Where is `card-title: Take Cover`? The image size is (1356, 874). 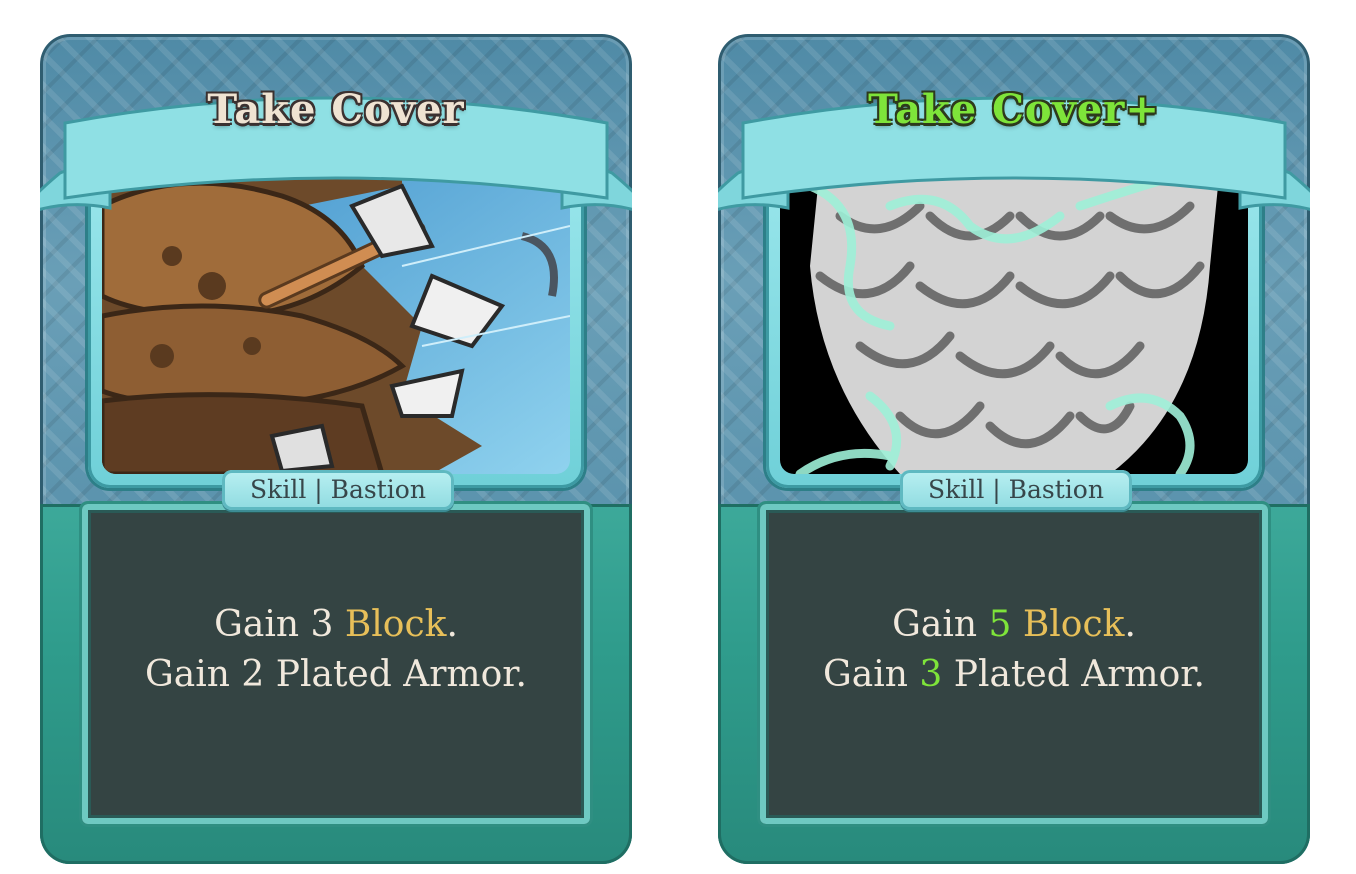
card-title: Take Cover is located at coordinates (336, 109).